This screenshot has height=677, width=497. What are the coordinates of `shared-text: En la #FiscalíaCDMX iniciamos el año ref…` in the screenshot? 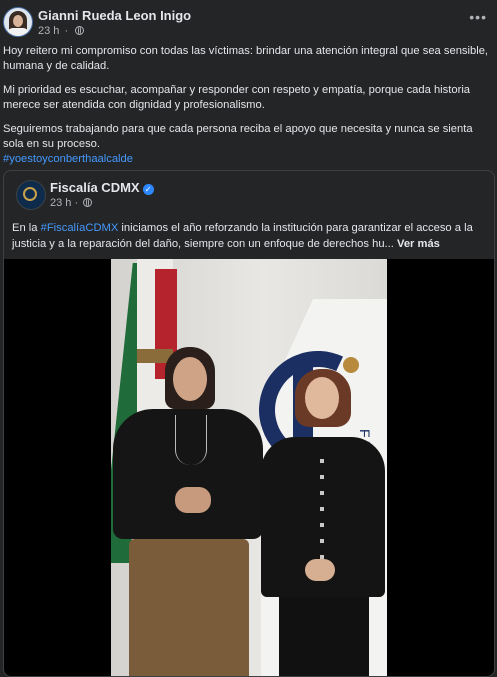 It's located at (249, 236).